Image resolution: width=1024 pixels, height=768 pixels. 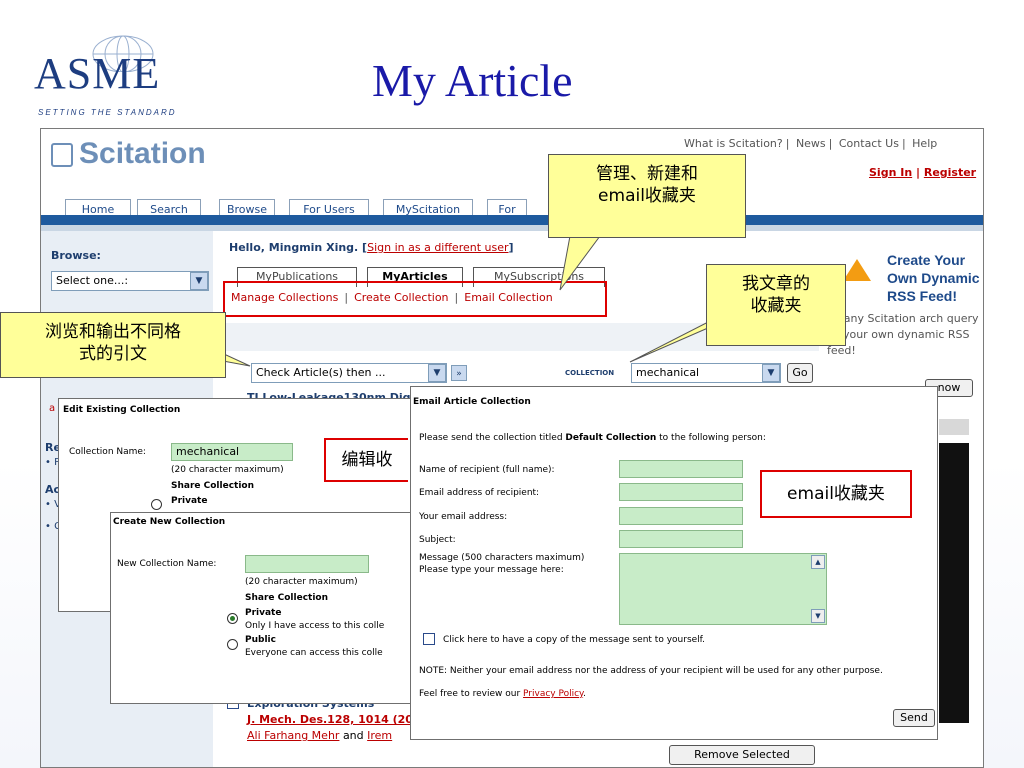 What do you see at coordinates (379, 735) in the screenshot?
I see `author-link: Irem` at bounding box center [379, 735].